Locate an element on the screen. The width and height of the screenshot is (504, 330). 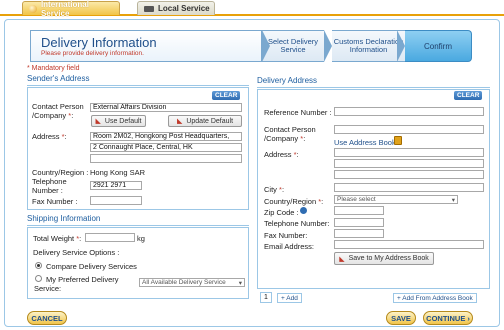
weight-input is located at coordinates (110, 237).